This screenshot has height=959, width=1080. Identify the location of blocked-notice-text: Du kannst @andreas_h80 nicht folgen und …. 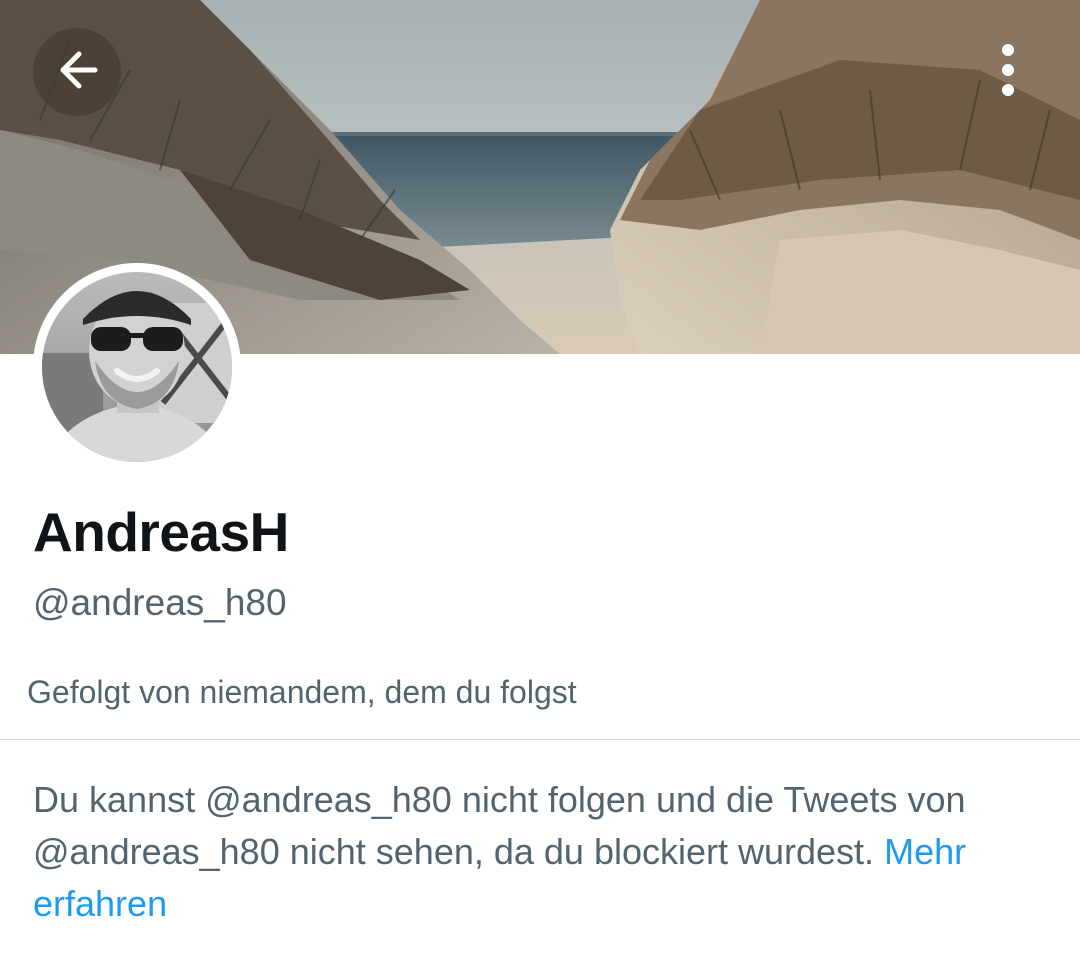
(499, 825).